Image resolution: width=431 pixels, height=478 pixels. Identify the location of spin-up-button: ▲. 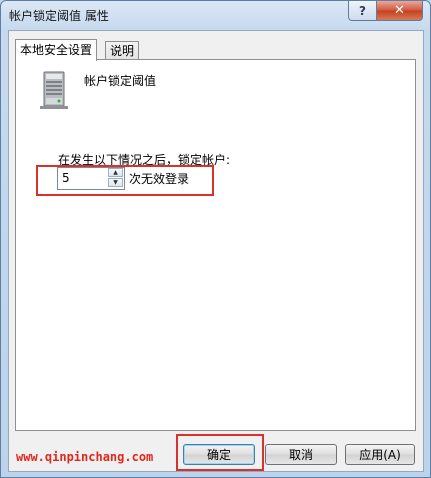
(115, 172).